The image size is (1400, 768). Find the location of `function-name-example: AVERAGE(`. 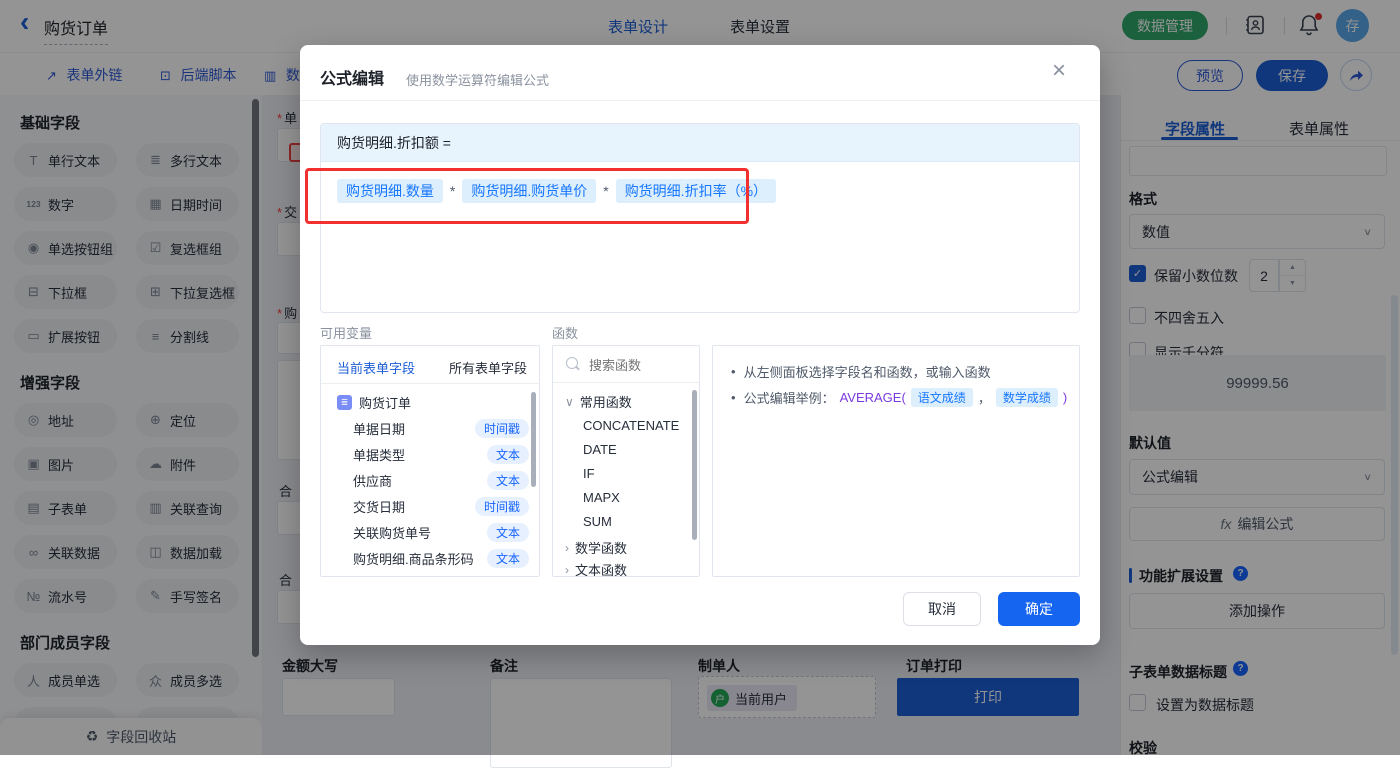

function-name-example: AVERAGE( is located at coordinates (872, 397).